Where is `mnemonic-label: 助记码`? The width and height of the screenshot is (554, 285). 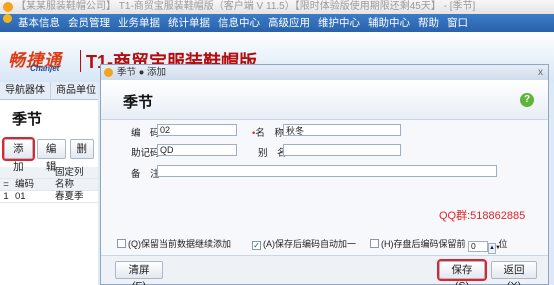
mnemonic-label: 助记码 is located at coordinates (145, 153).